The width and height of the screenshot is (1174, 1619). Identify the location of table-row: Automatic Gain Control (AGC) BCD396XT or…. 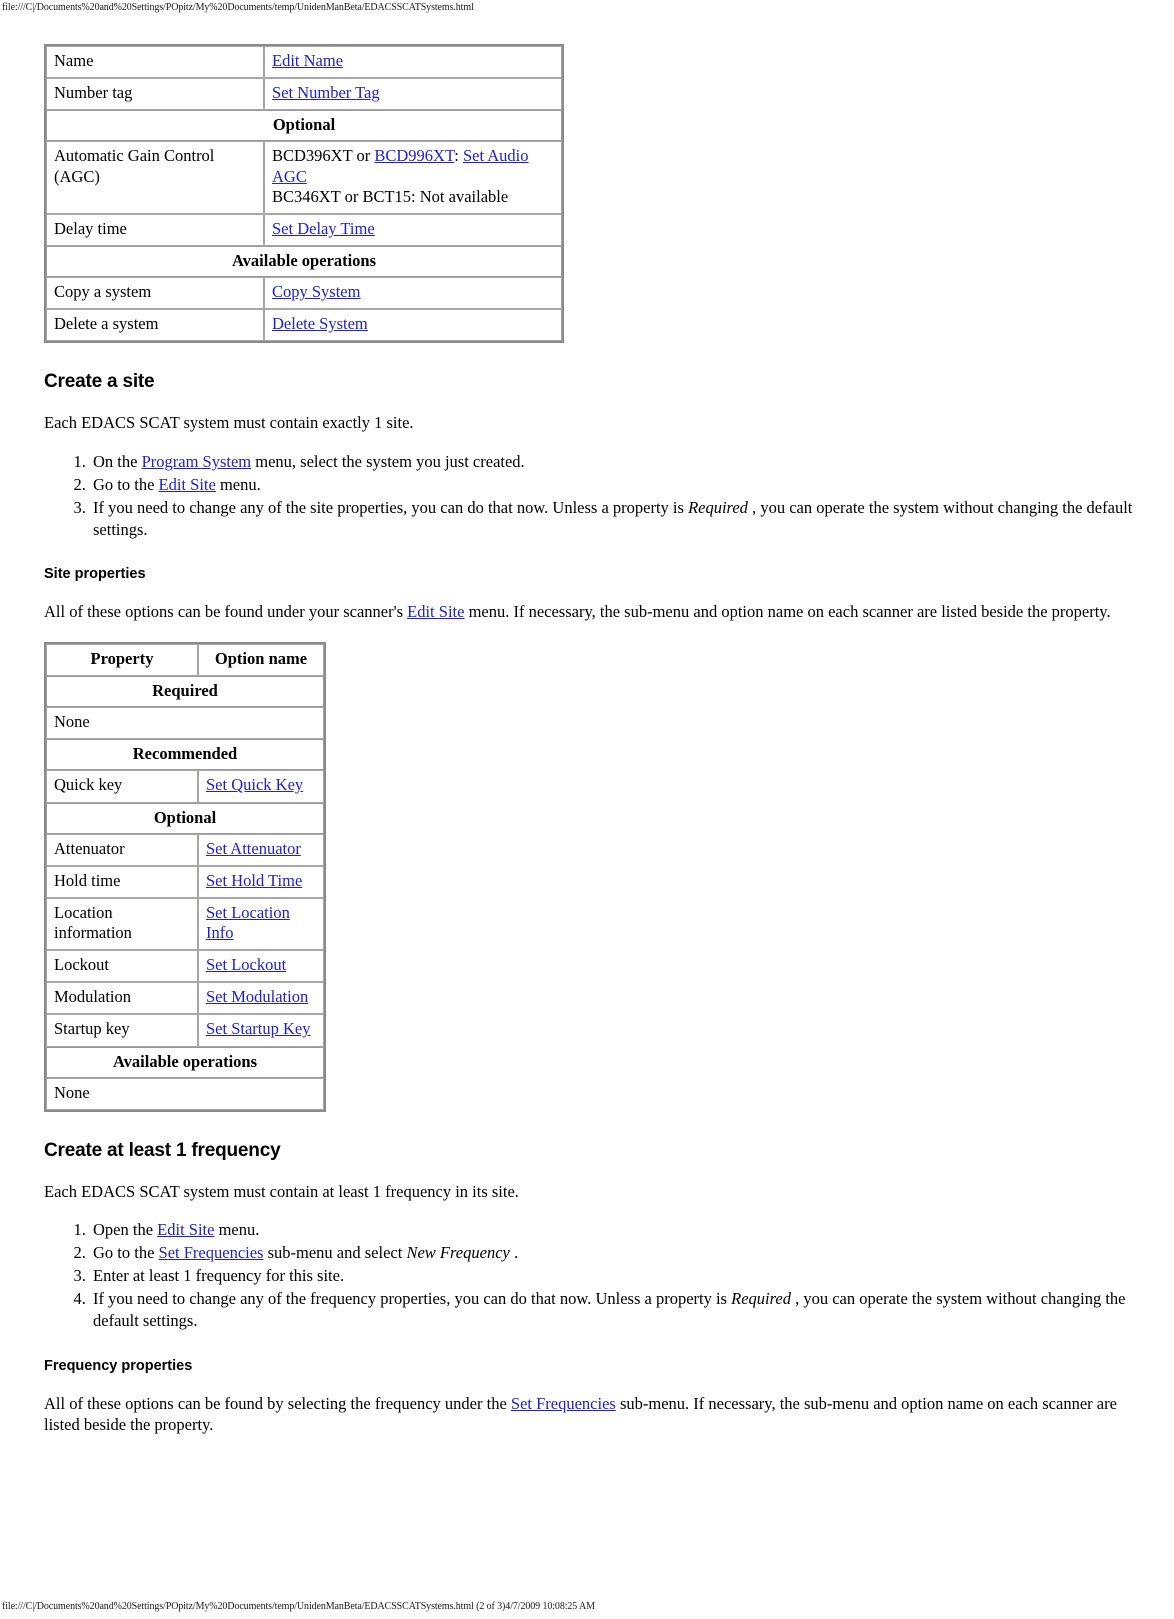
(304, 177).